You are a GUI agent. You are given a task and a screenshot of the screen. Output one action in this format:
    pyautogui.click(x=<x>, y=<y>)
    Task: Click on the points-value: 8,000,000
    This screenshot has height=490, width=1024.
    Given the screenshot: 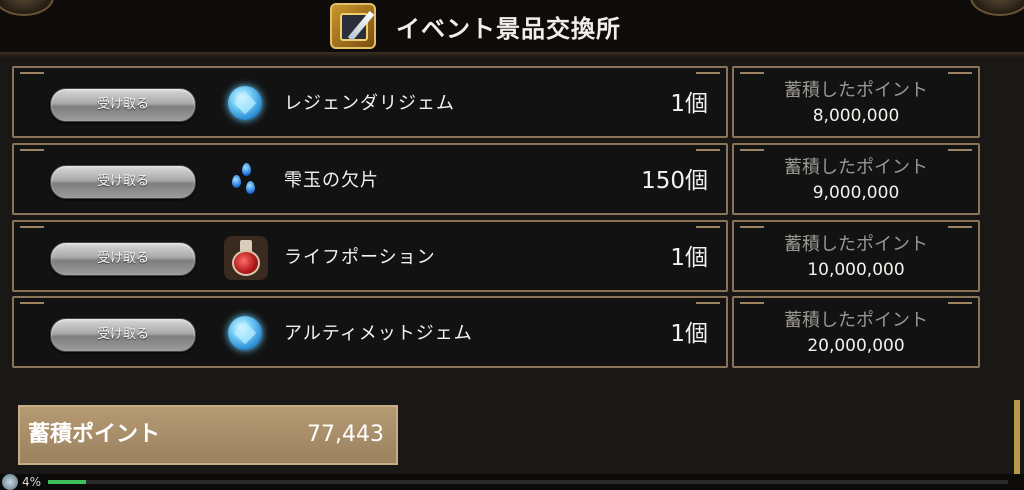 What is the action you would take?
    pyautogui.click(x=856, y=116)
    